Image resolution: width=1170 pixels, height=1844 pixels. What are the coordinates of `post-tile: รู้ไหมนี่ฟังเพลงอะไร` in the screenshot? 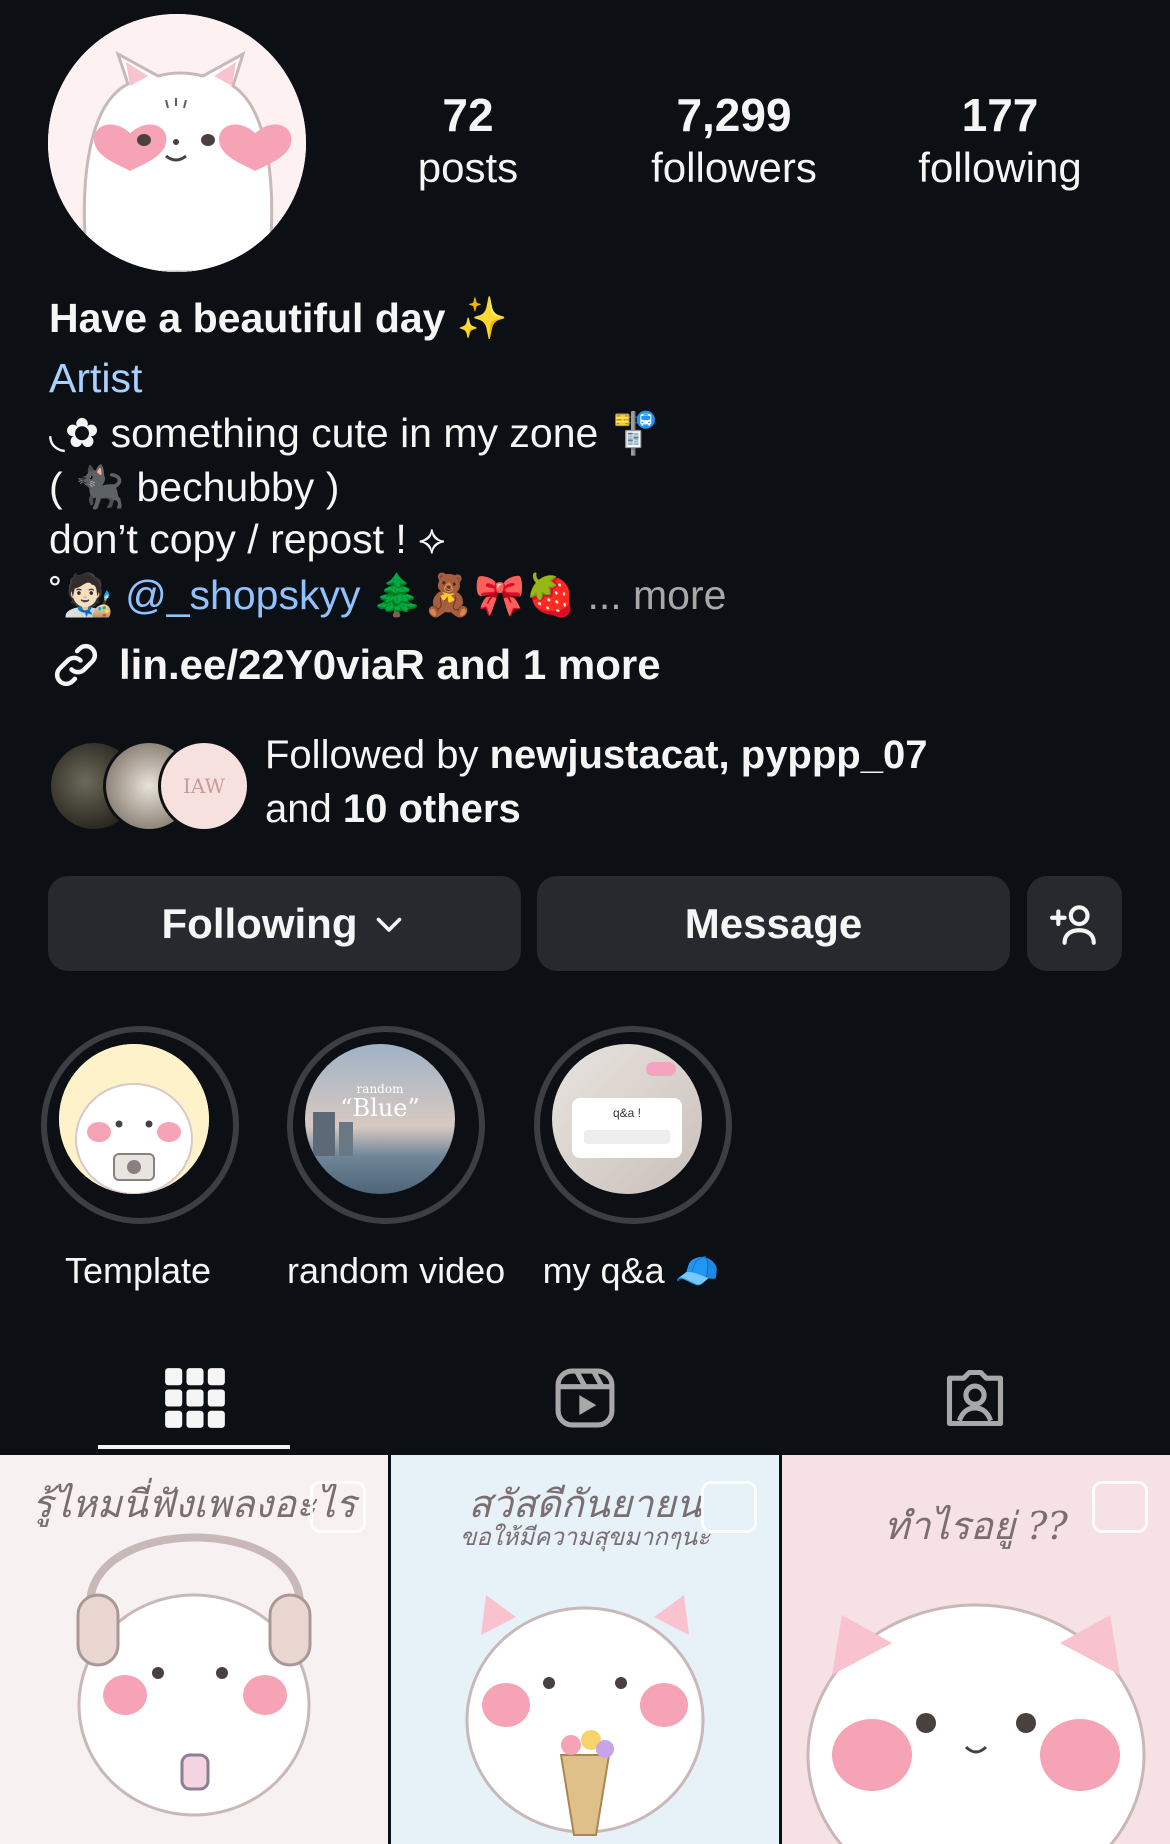 It's located at (194, 1649).